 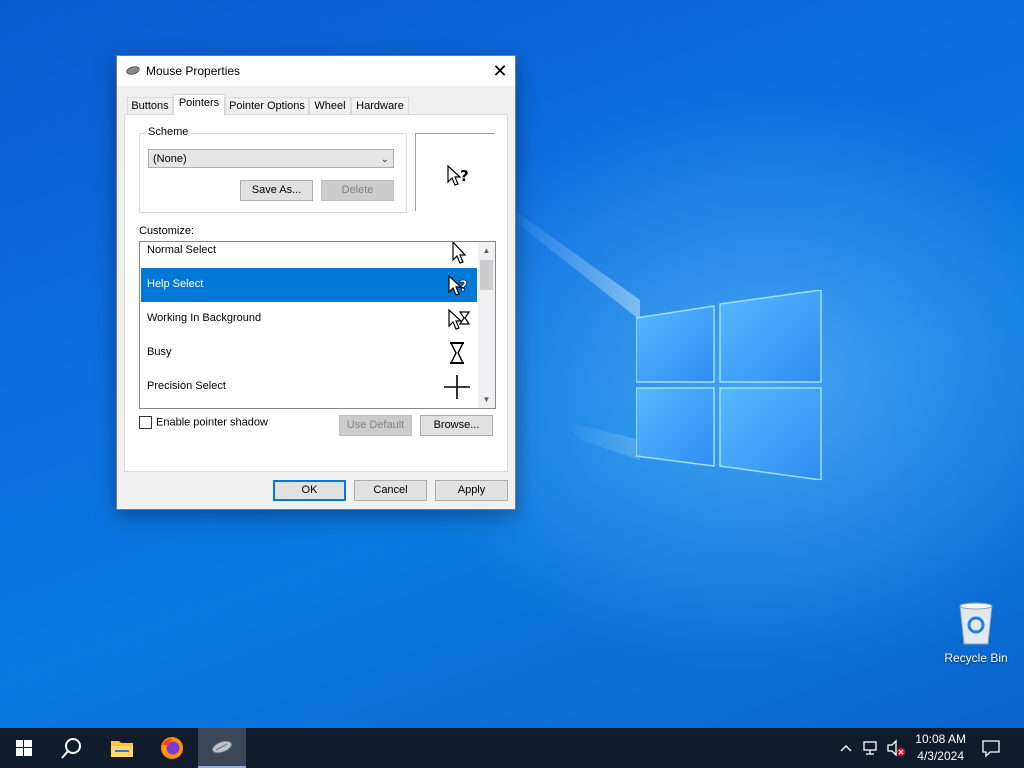 I want to click on working-cursor-icon, so click(x=459, y=319).